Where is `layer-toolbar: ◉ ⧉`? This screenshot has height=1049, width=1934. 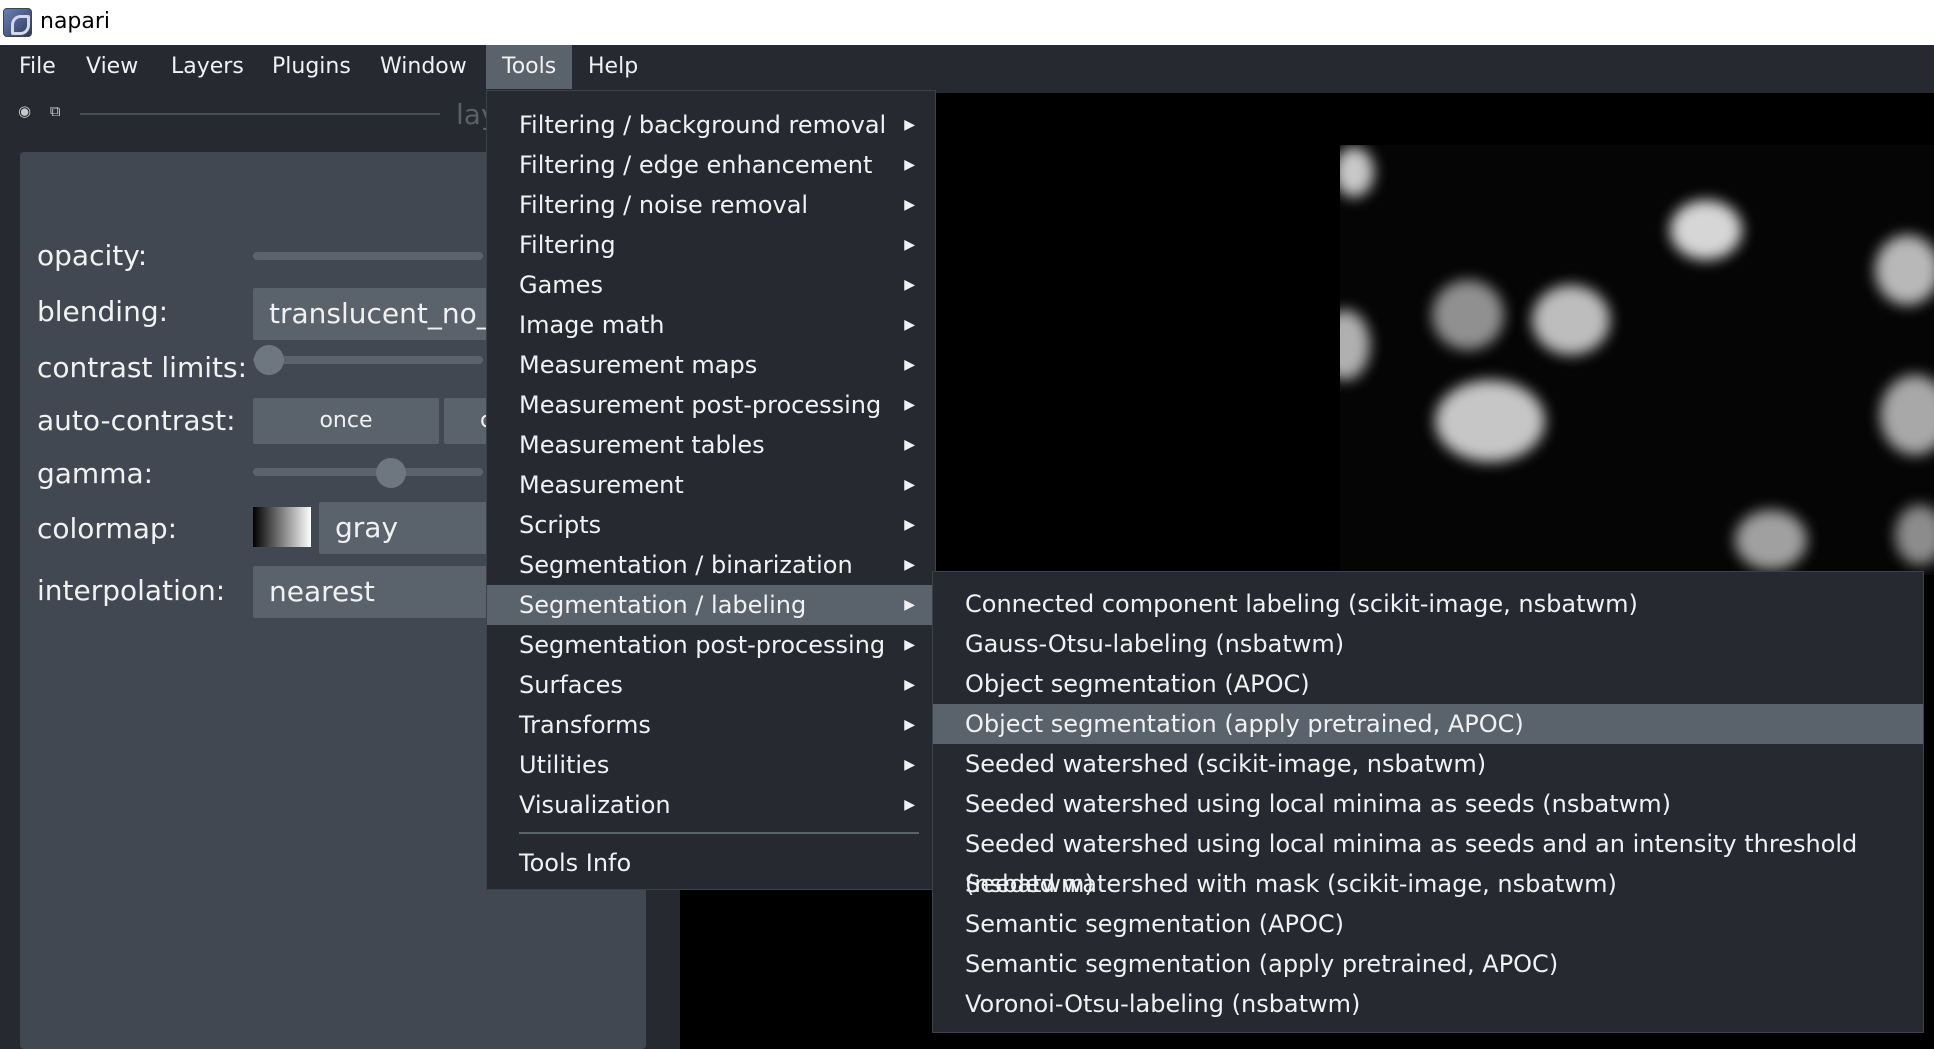 layer-toolbar: ◉ ⧉ is located at coordinates (39, 111).